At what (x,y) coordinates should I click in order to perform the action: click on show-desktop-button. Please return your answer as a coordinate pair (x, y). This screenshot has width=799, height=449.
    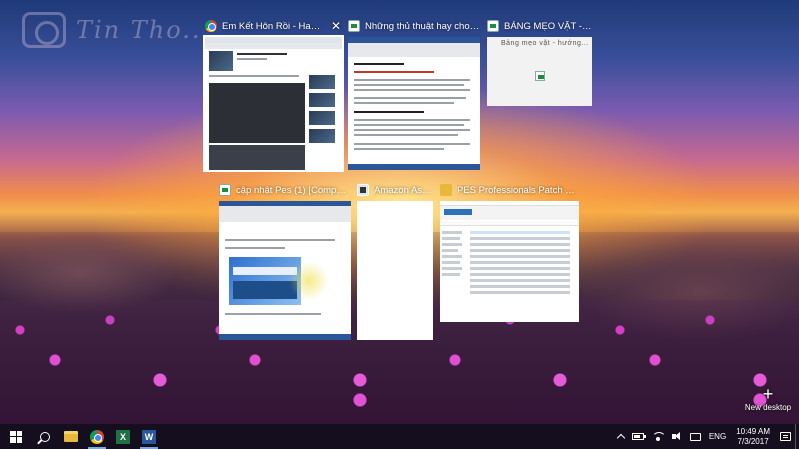
    Looking at the image, I should click on (797, 436).